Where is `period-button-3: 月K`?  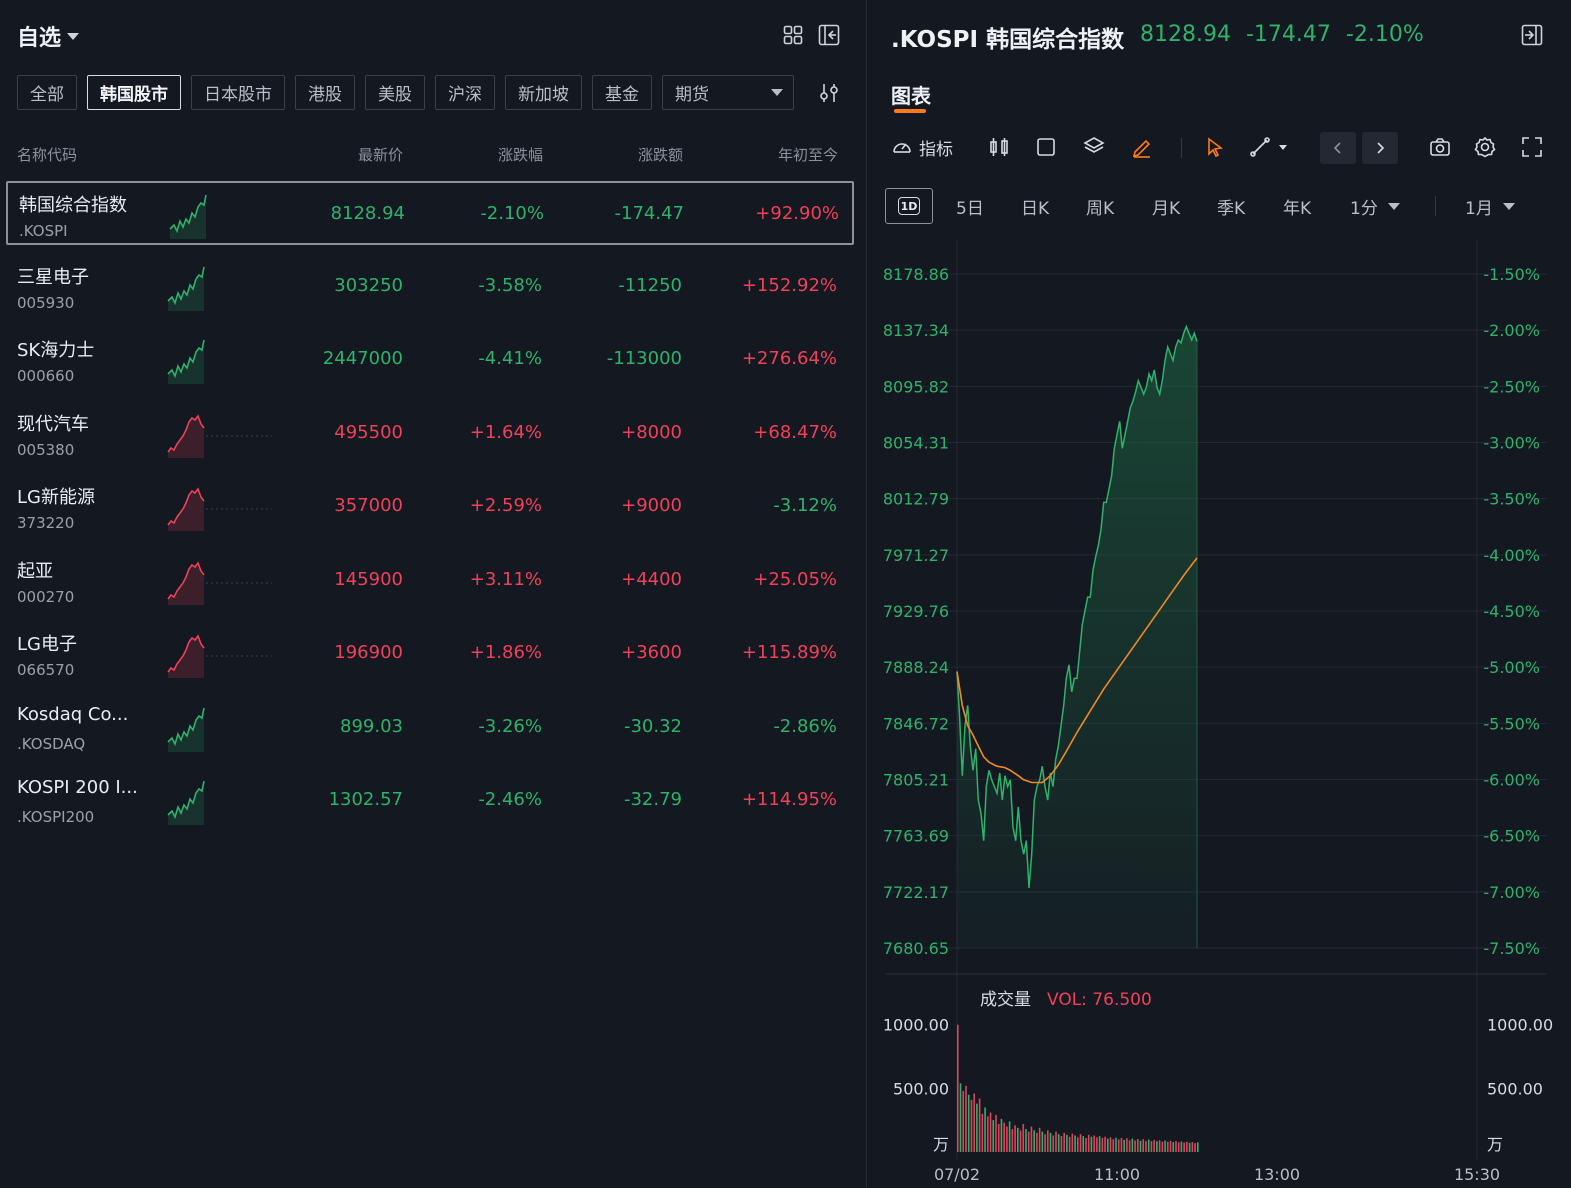 period-button-3: 月K is located at coordinates (1166, 206).